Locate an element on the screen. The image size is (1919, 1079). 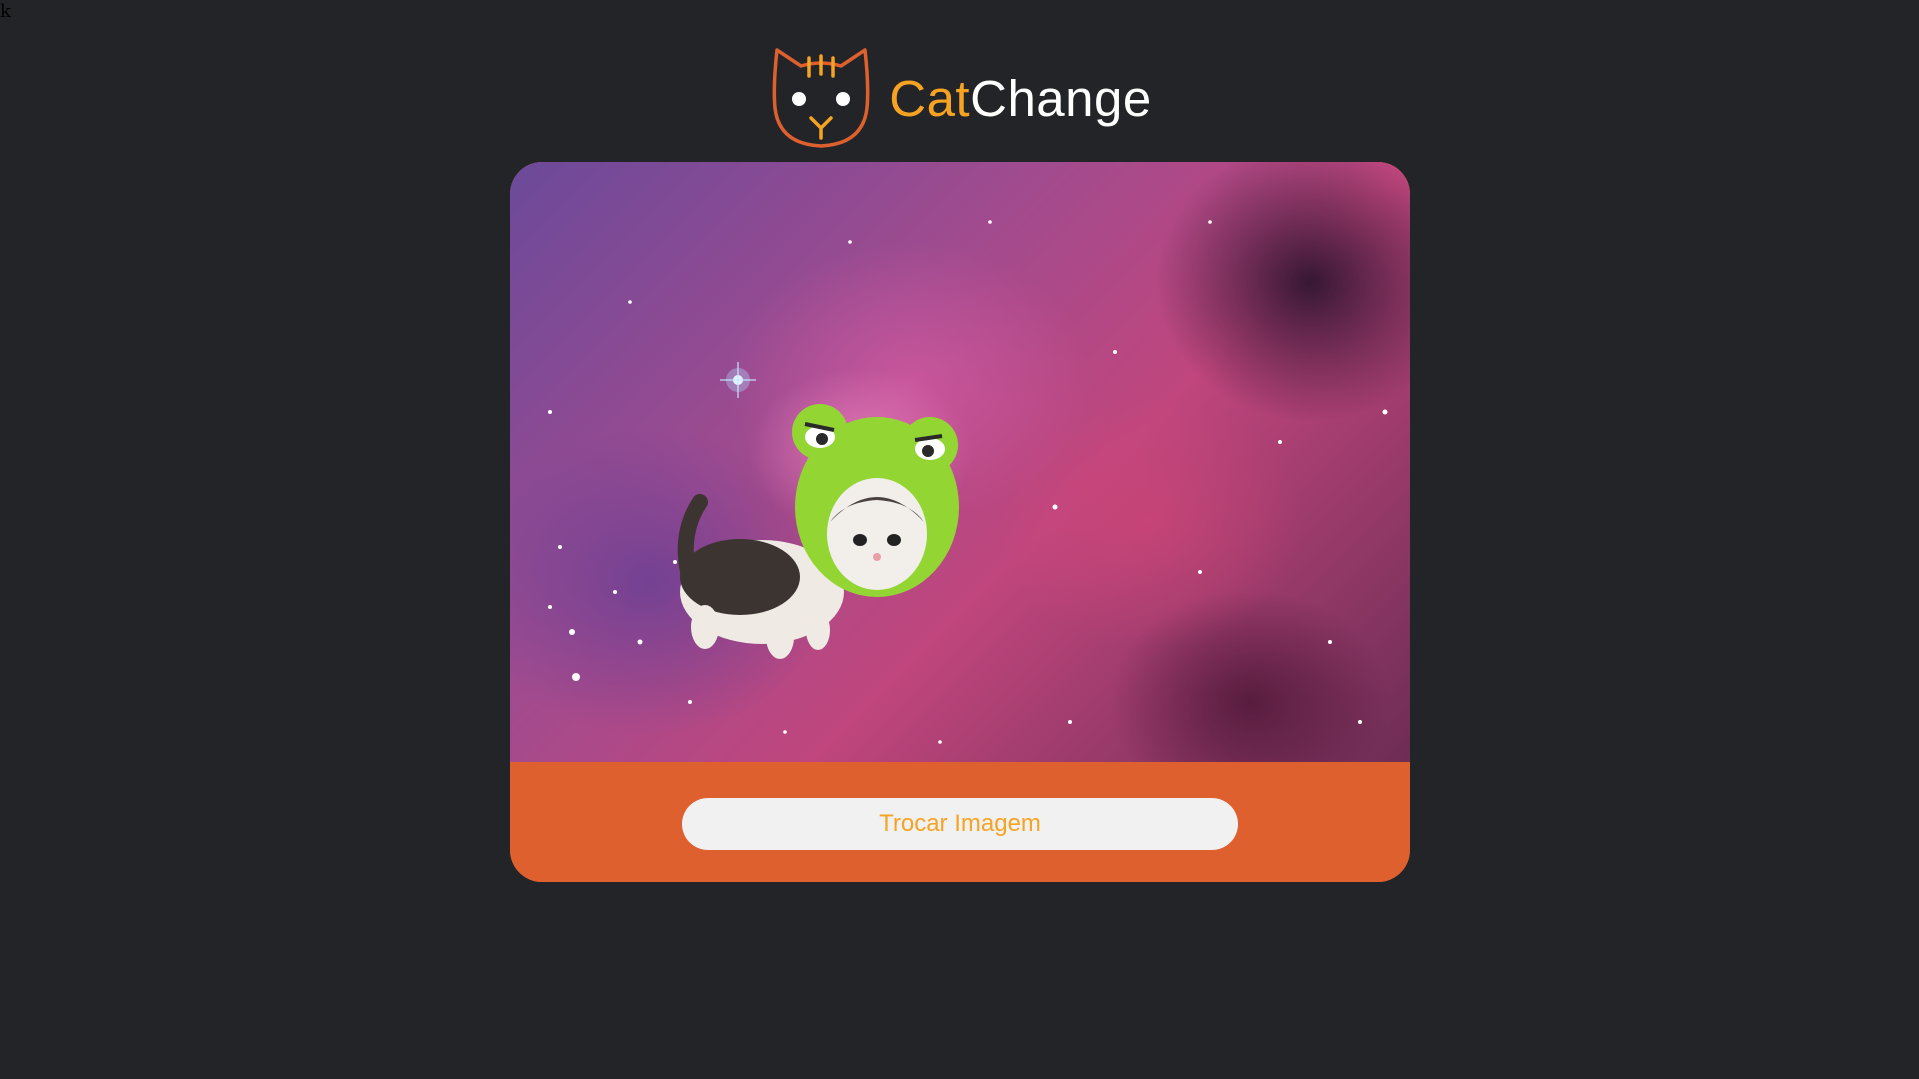
cat-face-icon is located at coordinates (821, 98).